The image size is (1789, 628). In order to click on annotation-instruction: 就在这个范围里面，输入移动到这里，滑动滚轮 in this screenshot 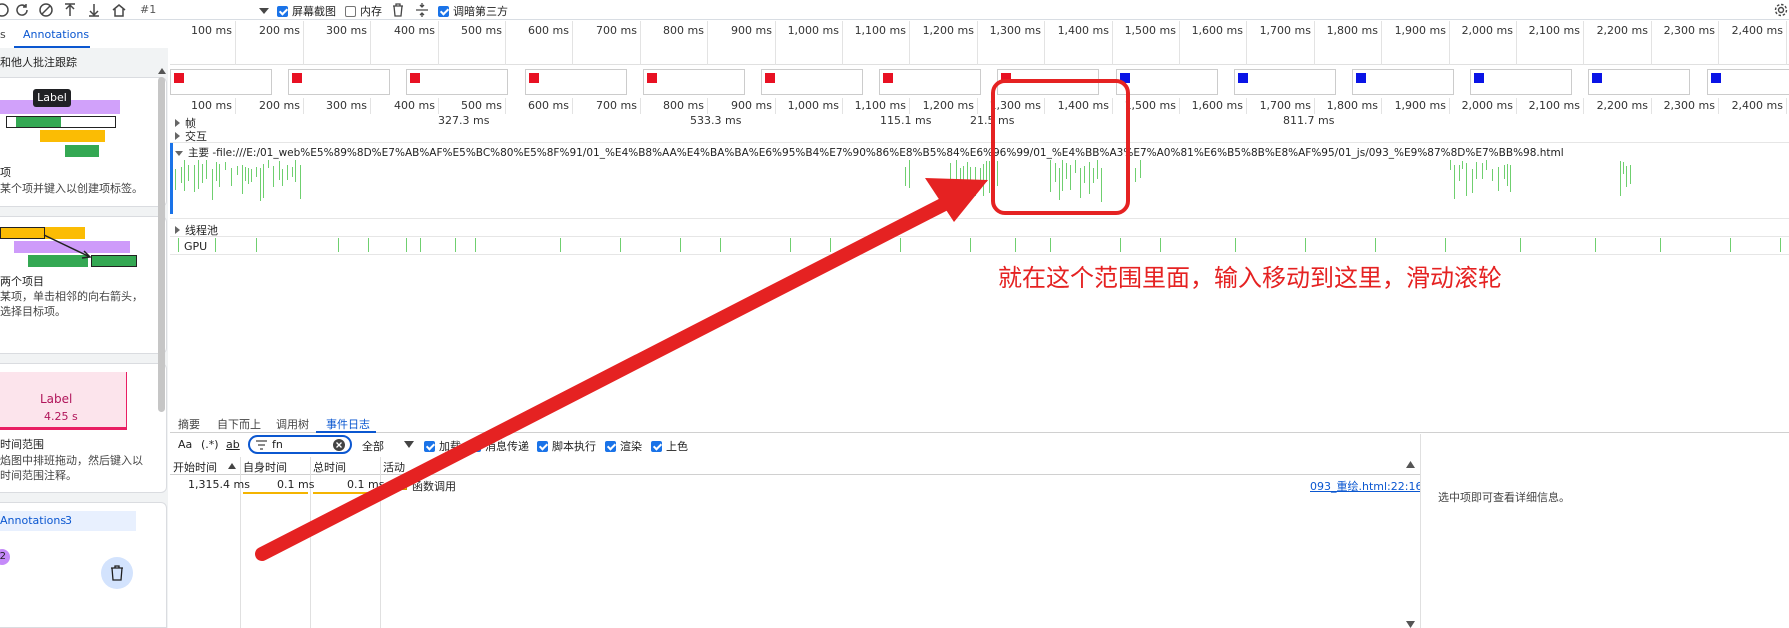, I will do `click(1250, 275)`.